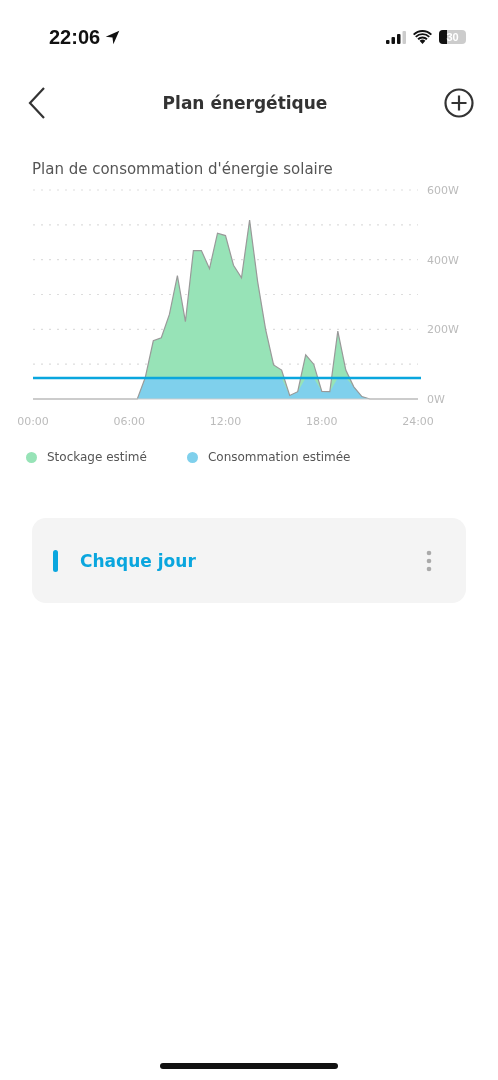 The image size is (498, 1080). Describe the element at coordinates (97, 457) in the screenshot. I see `legend-label: Stockage estimé` at that location.